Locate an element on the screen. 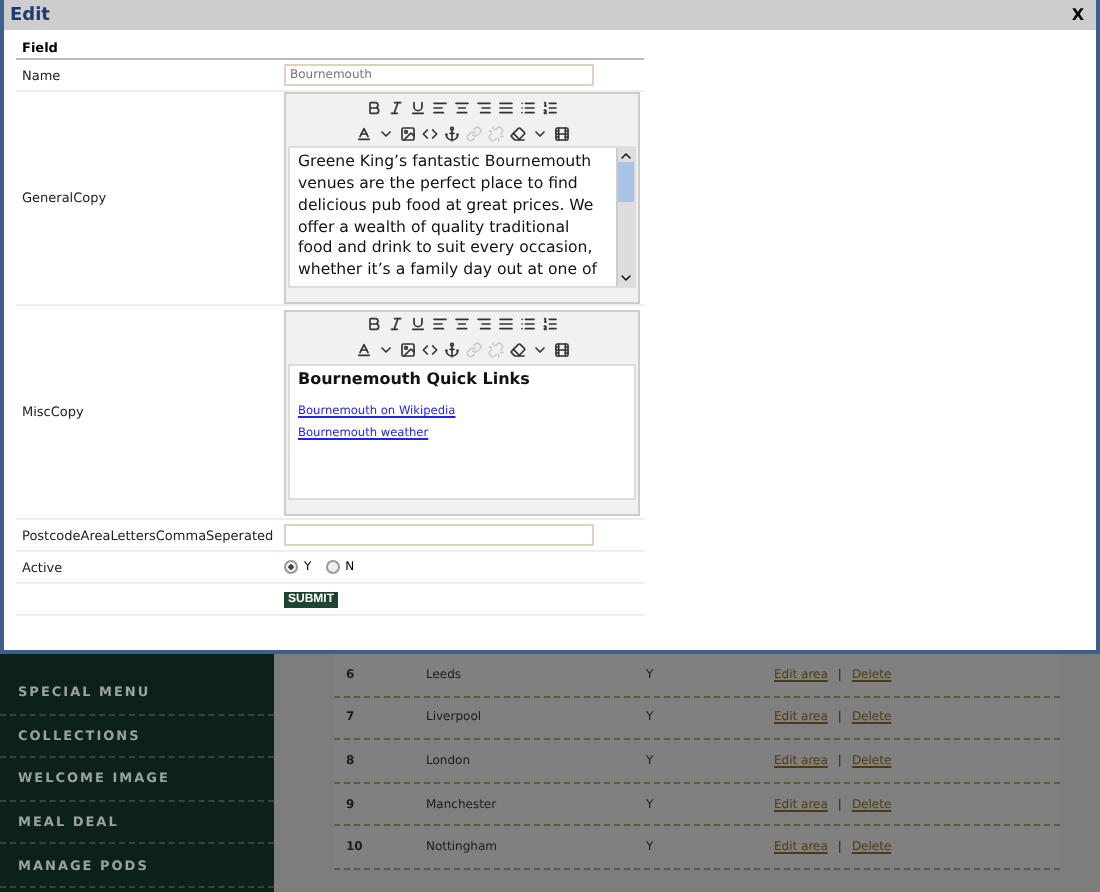  editor-content is located at coordinates (462, 217).